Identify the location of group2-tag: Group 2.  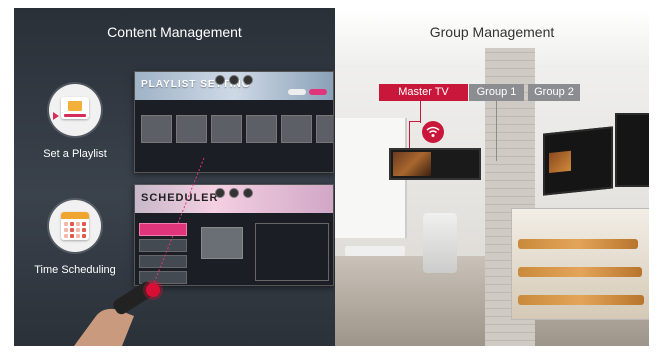
(554, 92).